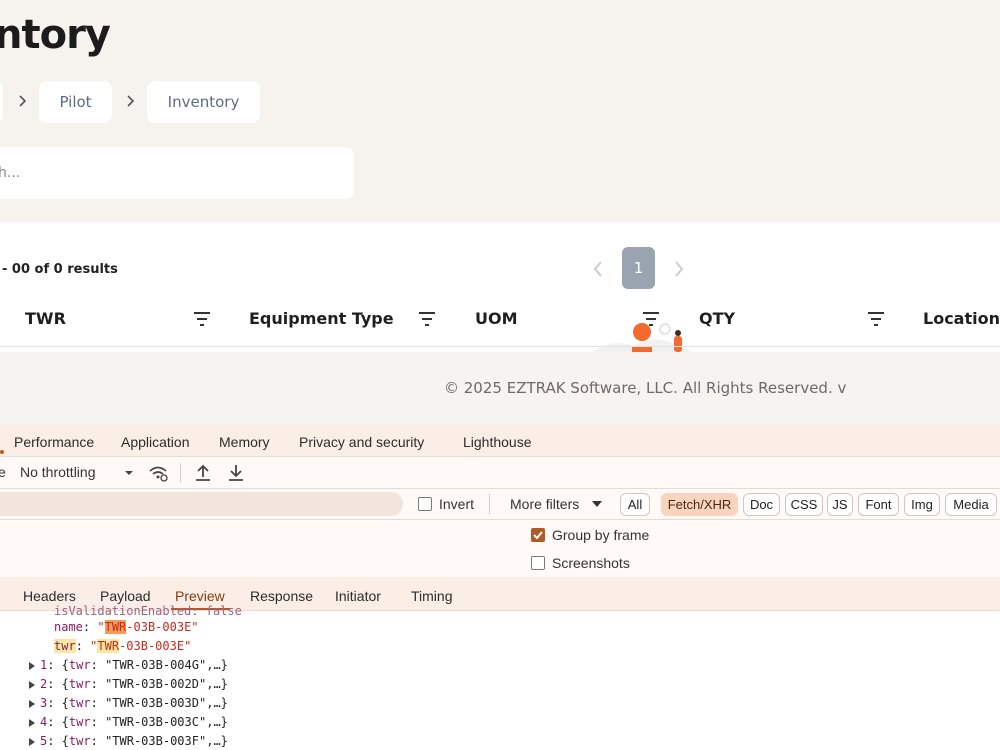  Describe the element at coordinates (200, 596) in the screenshot. I see `tab-preview: Preview` at that location.